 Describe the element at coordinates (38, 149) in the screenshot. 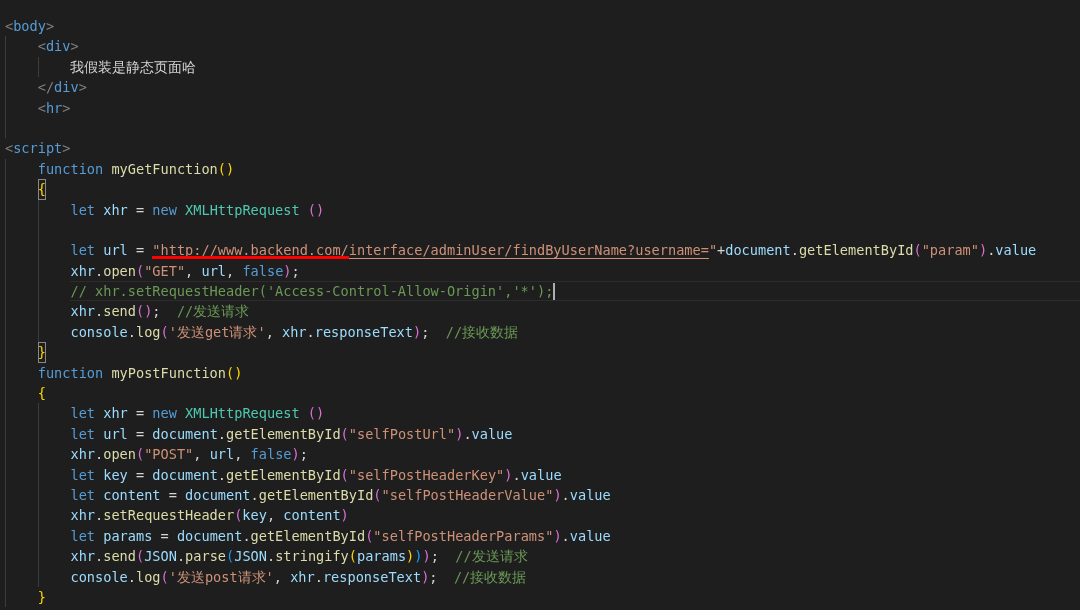

I see `code-line: <script>` at that location.